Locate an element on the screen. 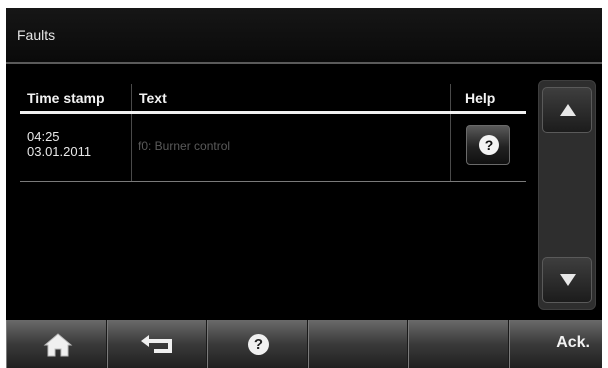 The width and height of the screenshot is (608, 368). column-header-text: Text is located at coordinates (153, 98).